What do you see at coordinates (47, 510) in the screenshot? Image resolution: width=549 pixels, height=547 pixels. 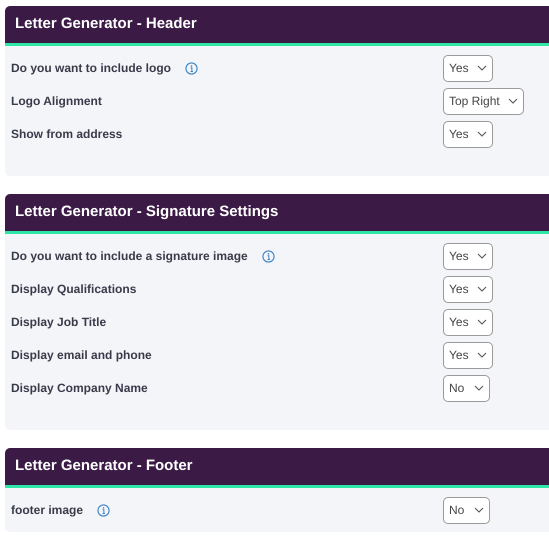 I see `setting-label: footer image` at bounding box center [47, 510].